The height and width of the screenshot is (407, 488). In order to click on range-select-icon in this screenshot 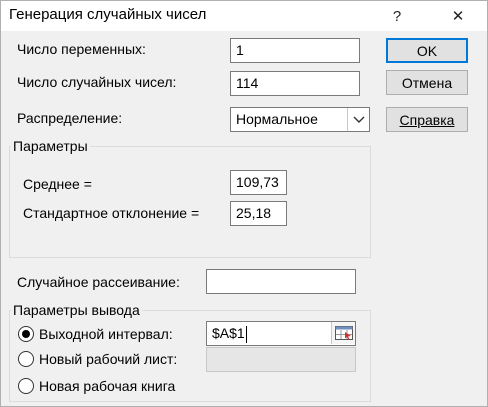, I will do `click(343, 333)`.